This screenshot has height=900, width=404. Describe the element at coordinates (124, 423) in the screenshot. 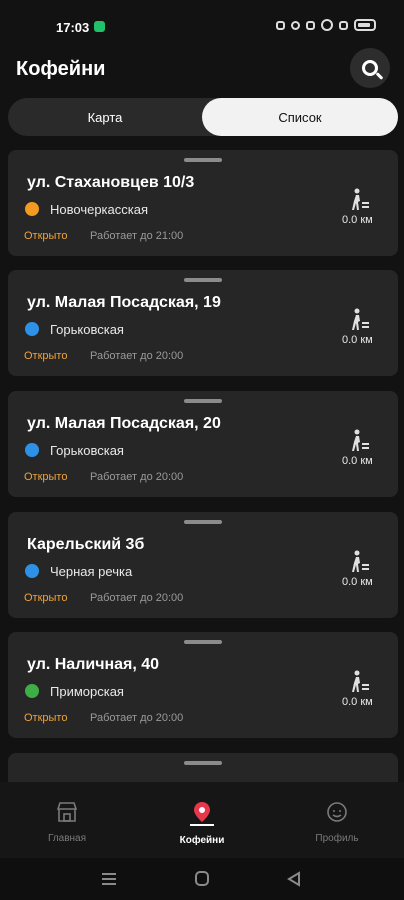

I see `cafe-address: ул. Малая Посадская, 20` at that location.